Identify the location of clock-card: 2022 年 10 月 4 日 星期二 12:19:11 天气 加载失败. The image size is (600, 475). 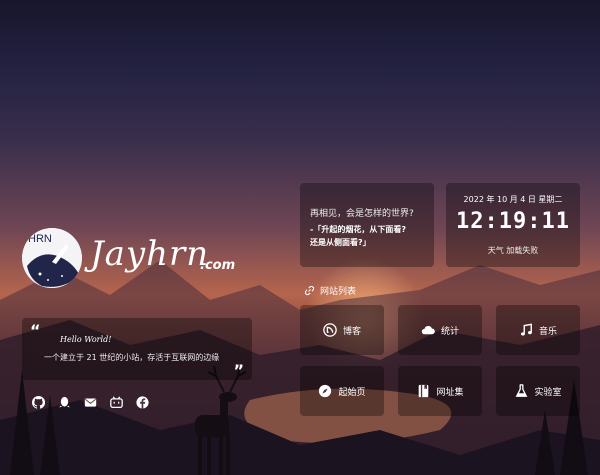
(513, 225).